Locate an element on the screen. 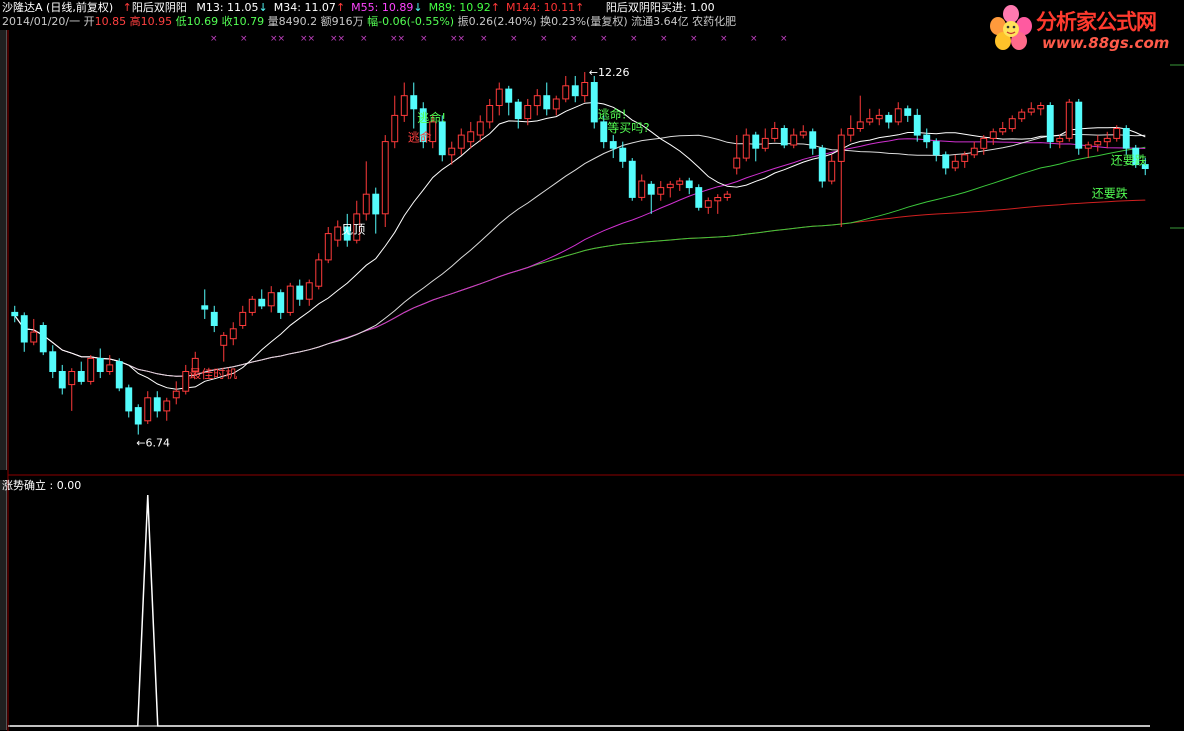 Image resolution: width=1184 pixels, height=731 pixels. ma-value-0: M13: 11.05↓ is located at coordinates (232, 7).